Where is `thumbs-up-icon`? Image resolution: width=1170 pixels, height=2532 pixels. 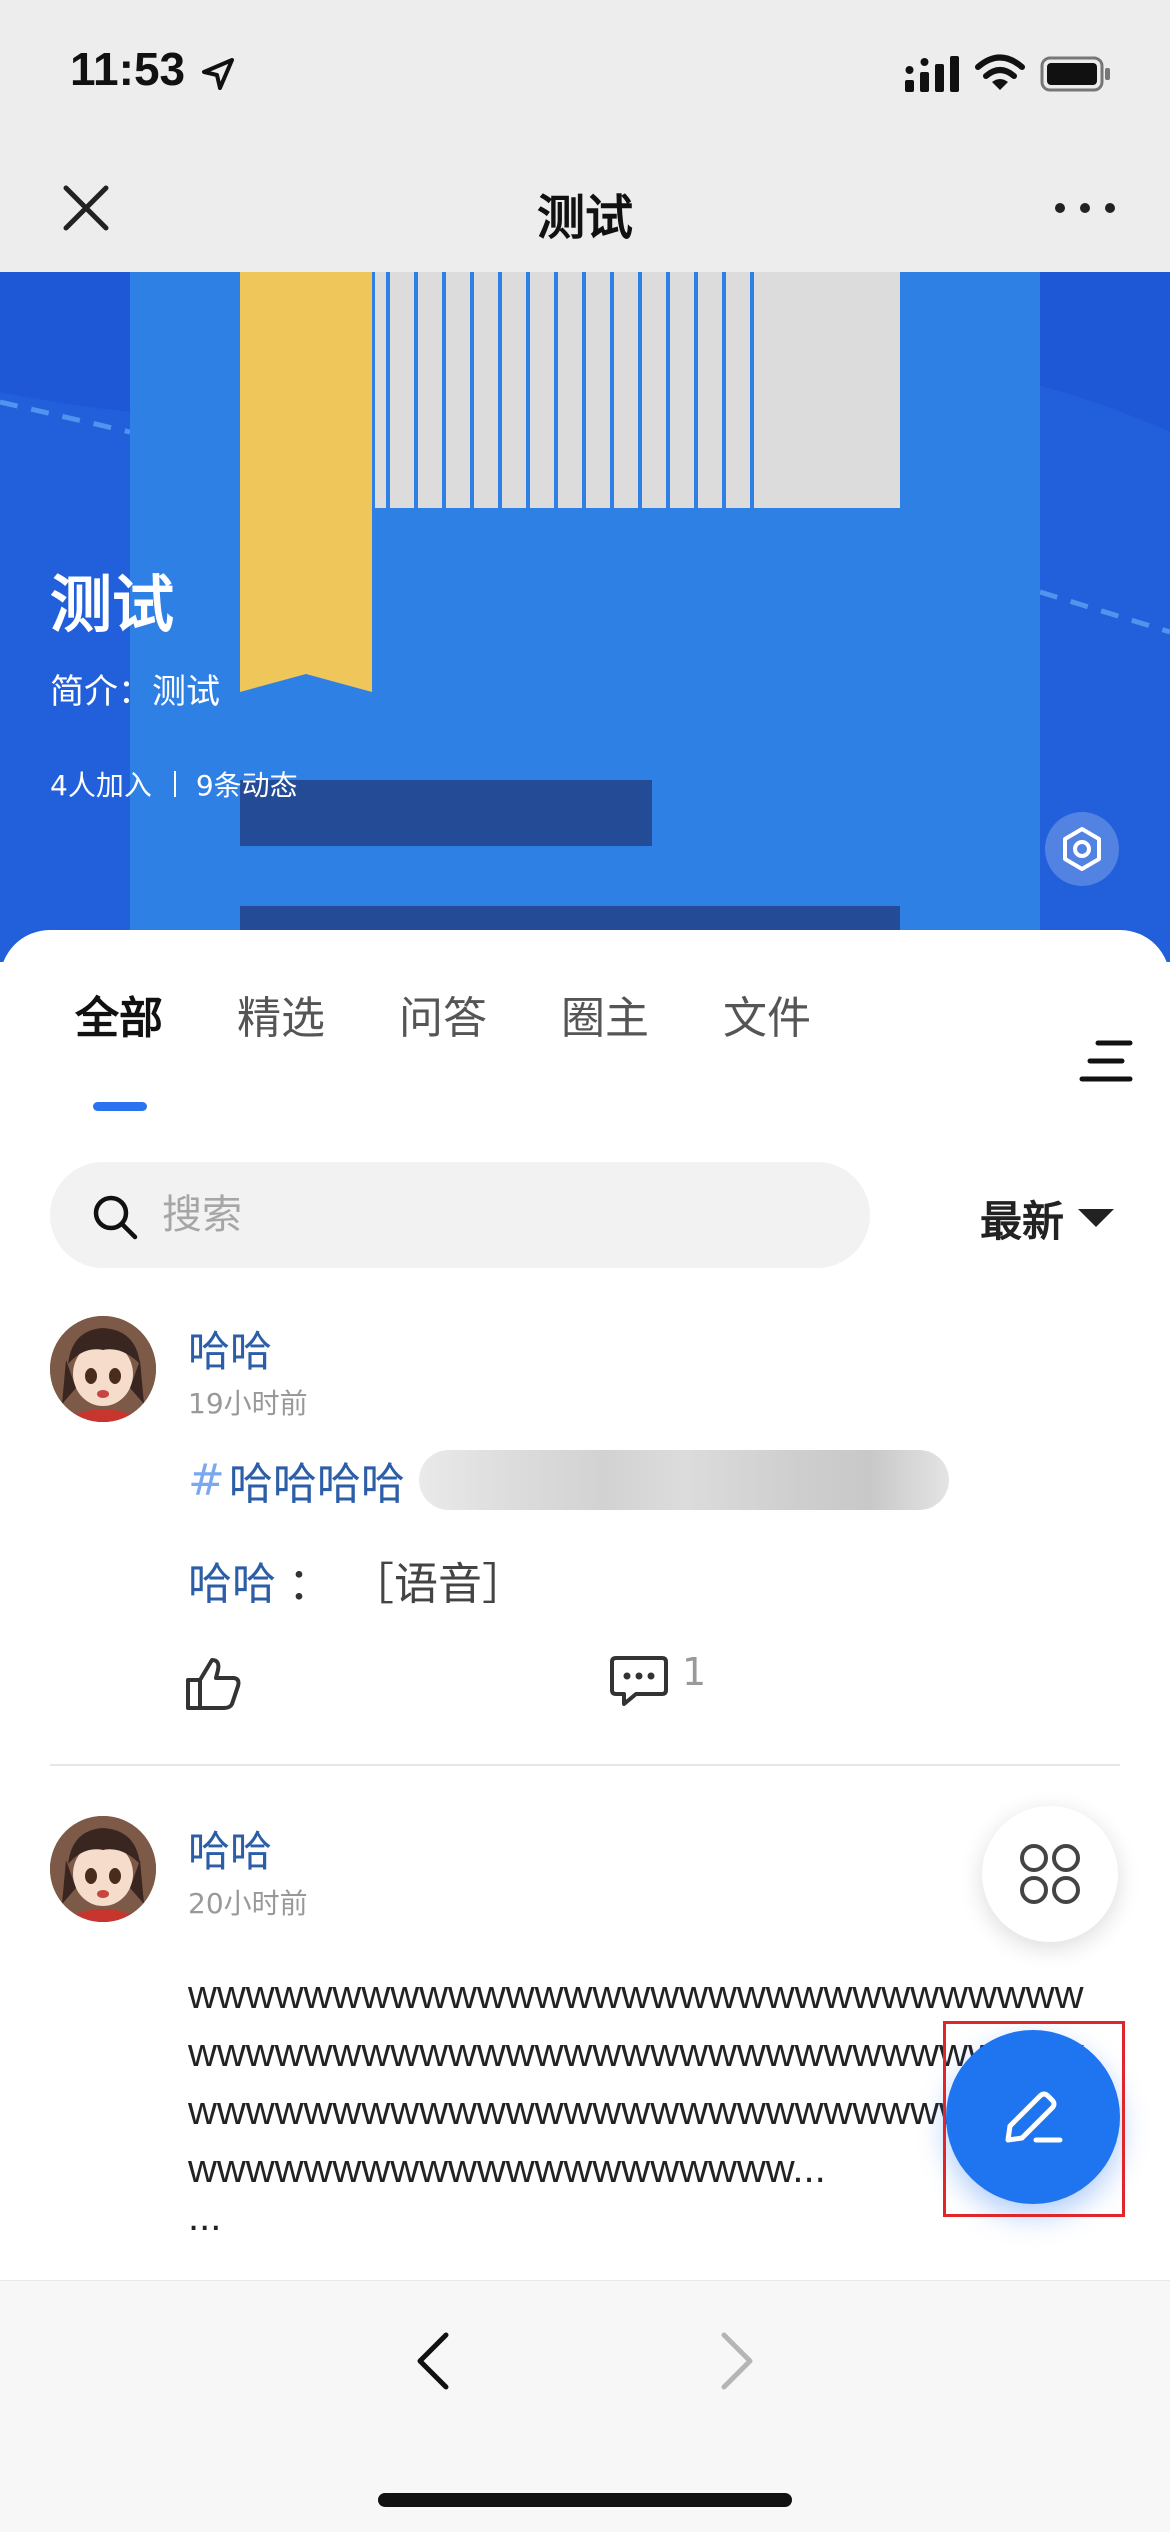 thumbs-up-icon is located at coordinates (213, 1683).